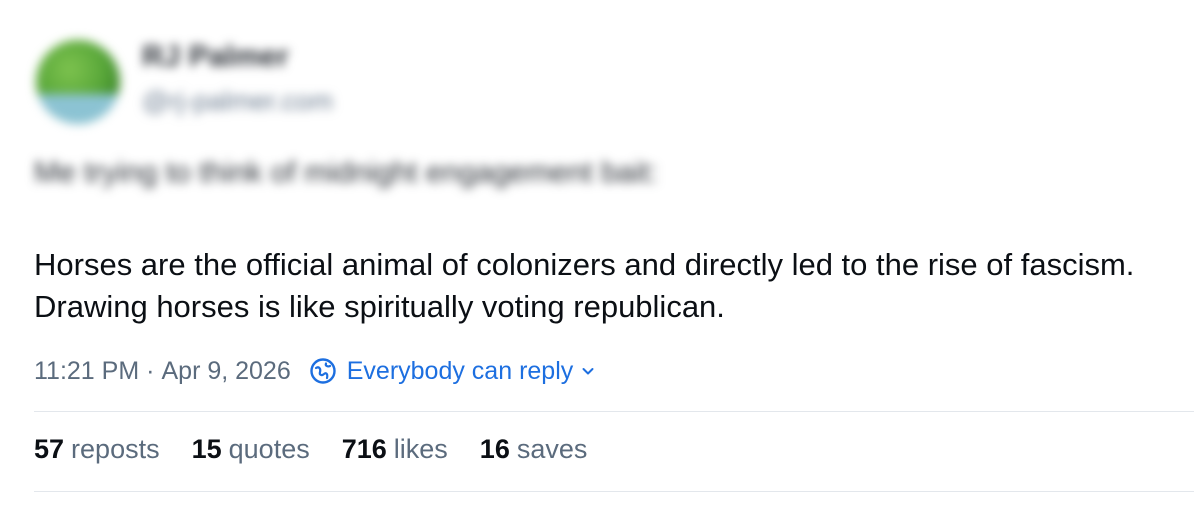 The height and width of the screenshot is (516, 1200). I want to click on stat-count: 57, so click(49, 449).